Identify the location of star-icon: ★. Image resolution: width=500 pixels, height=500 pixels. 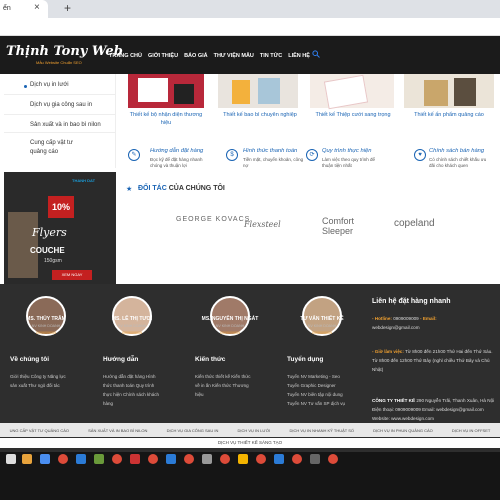
(129, 189).